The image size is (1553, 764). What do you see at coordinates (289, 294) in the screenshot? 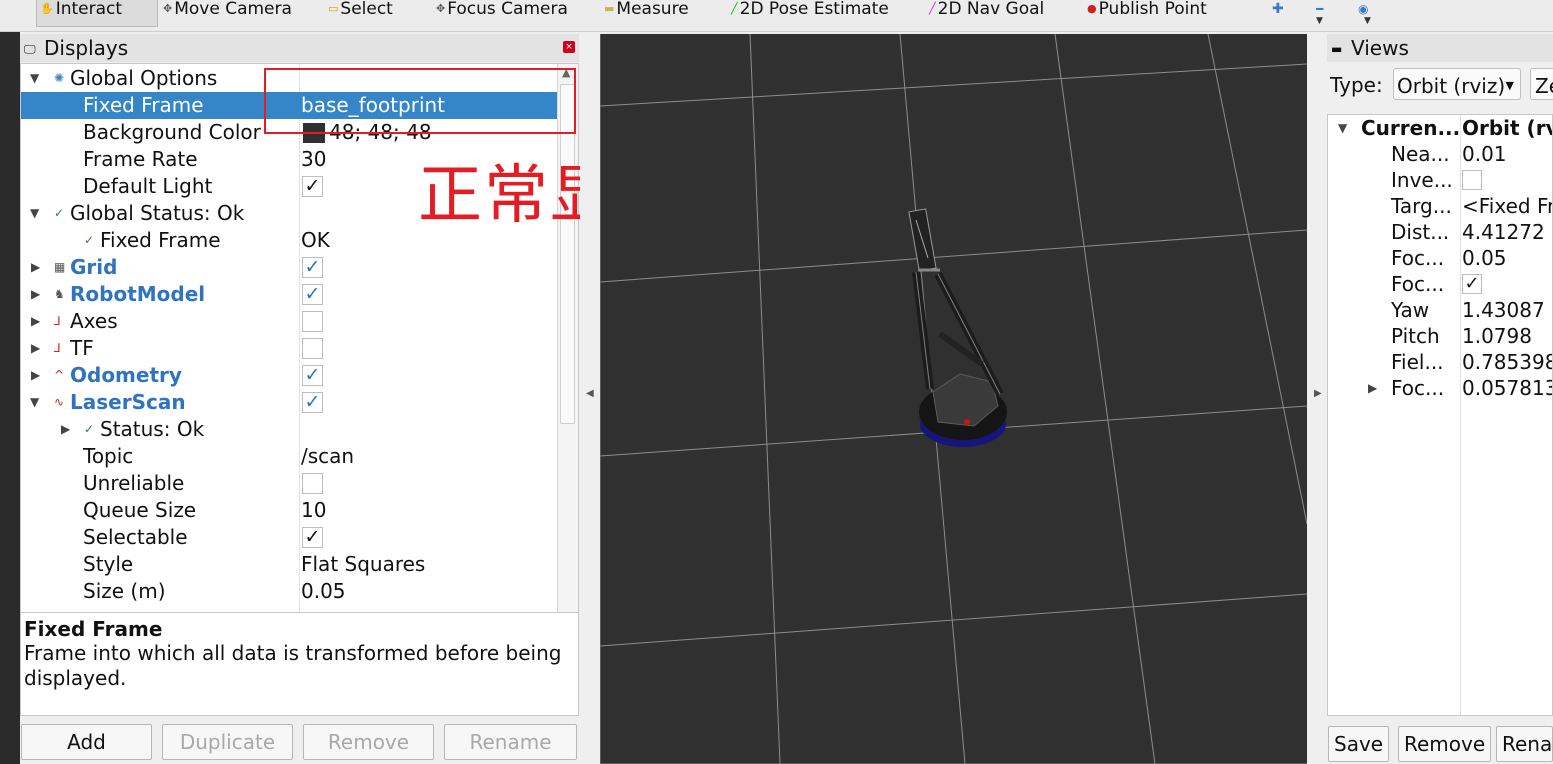
I see `tree-row-robotmodel: ▶ ♞ RobotModel ✓` at bounding box center [289, 294].